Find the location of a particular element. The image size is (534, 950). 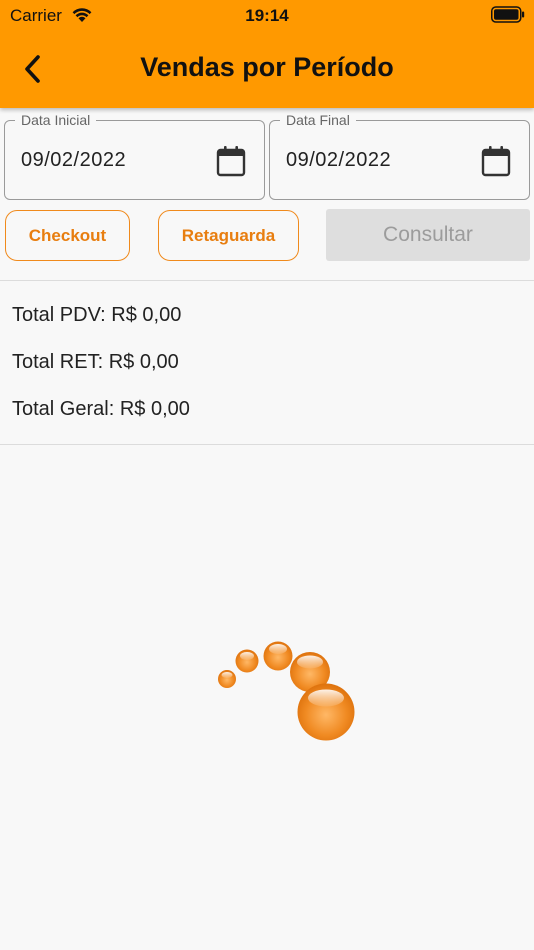

total-ret: Total RET: R$ 0,00 is located at coordinates (95, 362).